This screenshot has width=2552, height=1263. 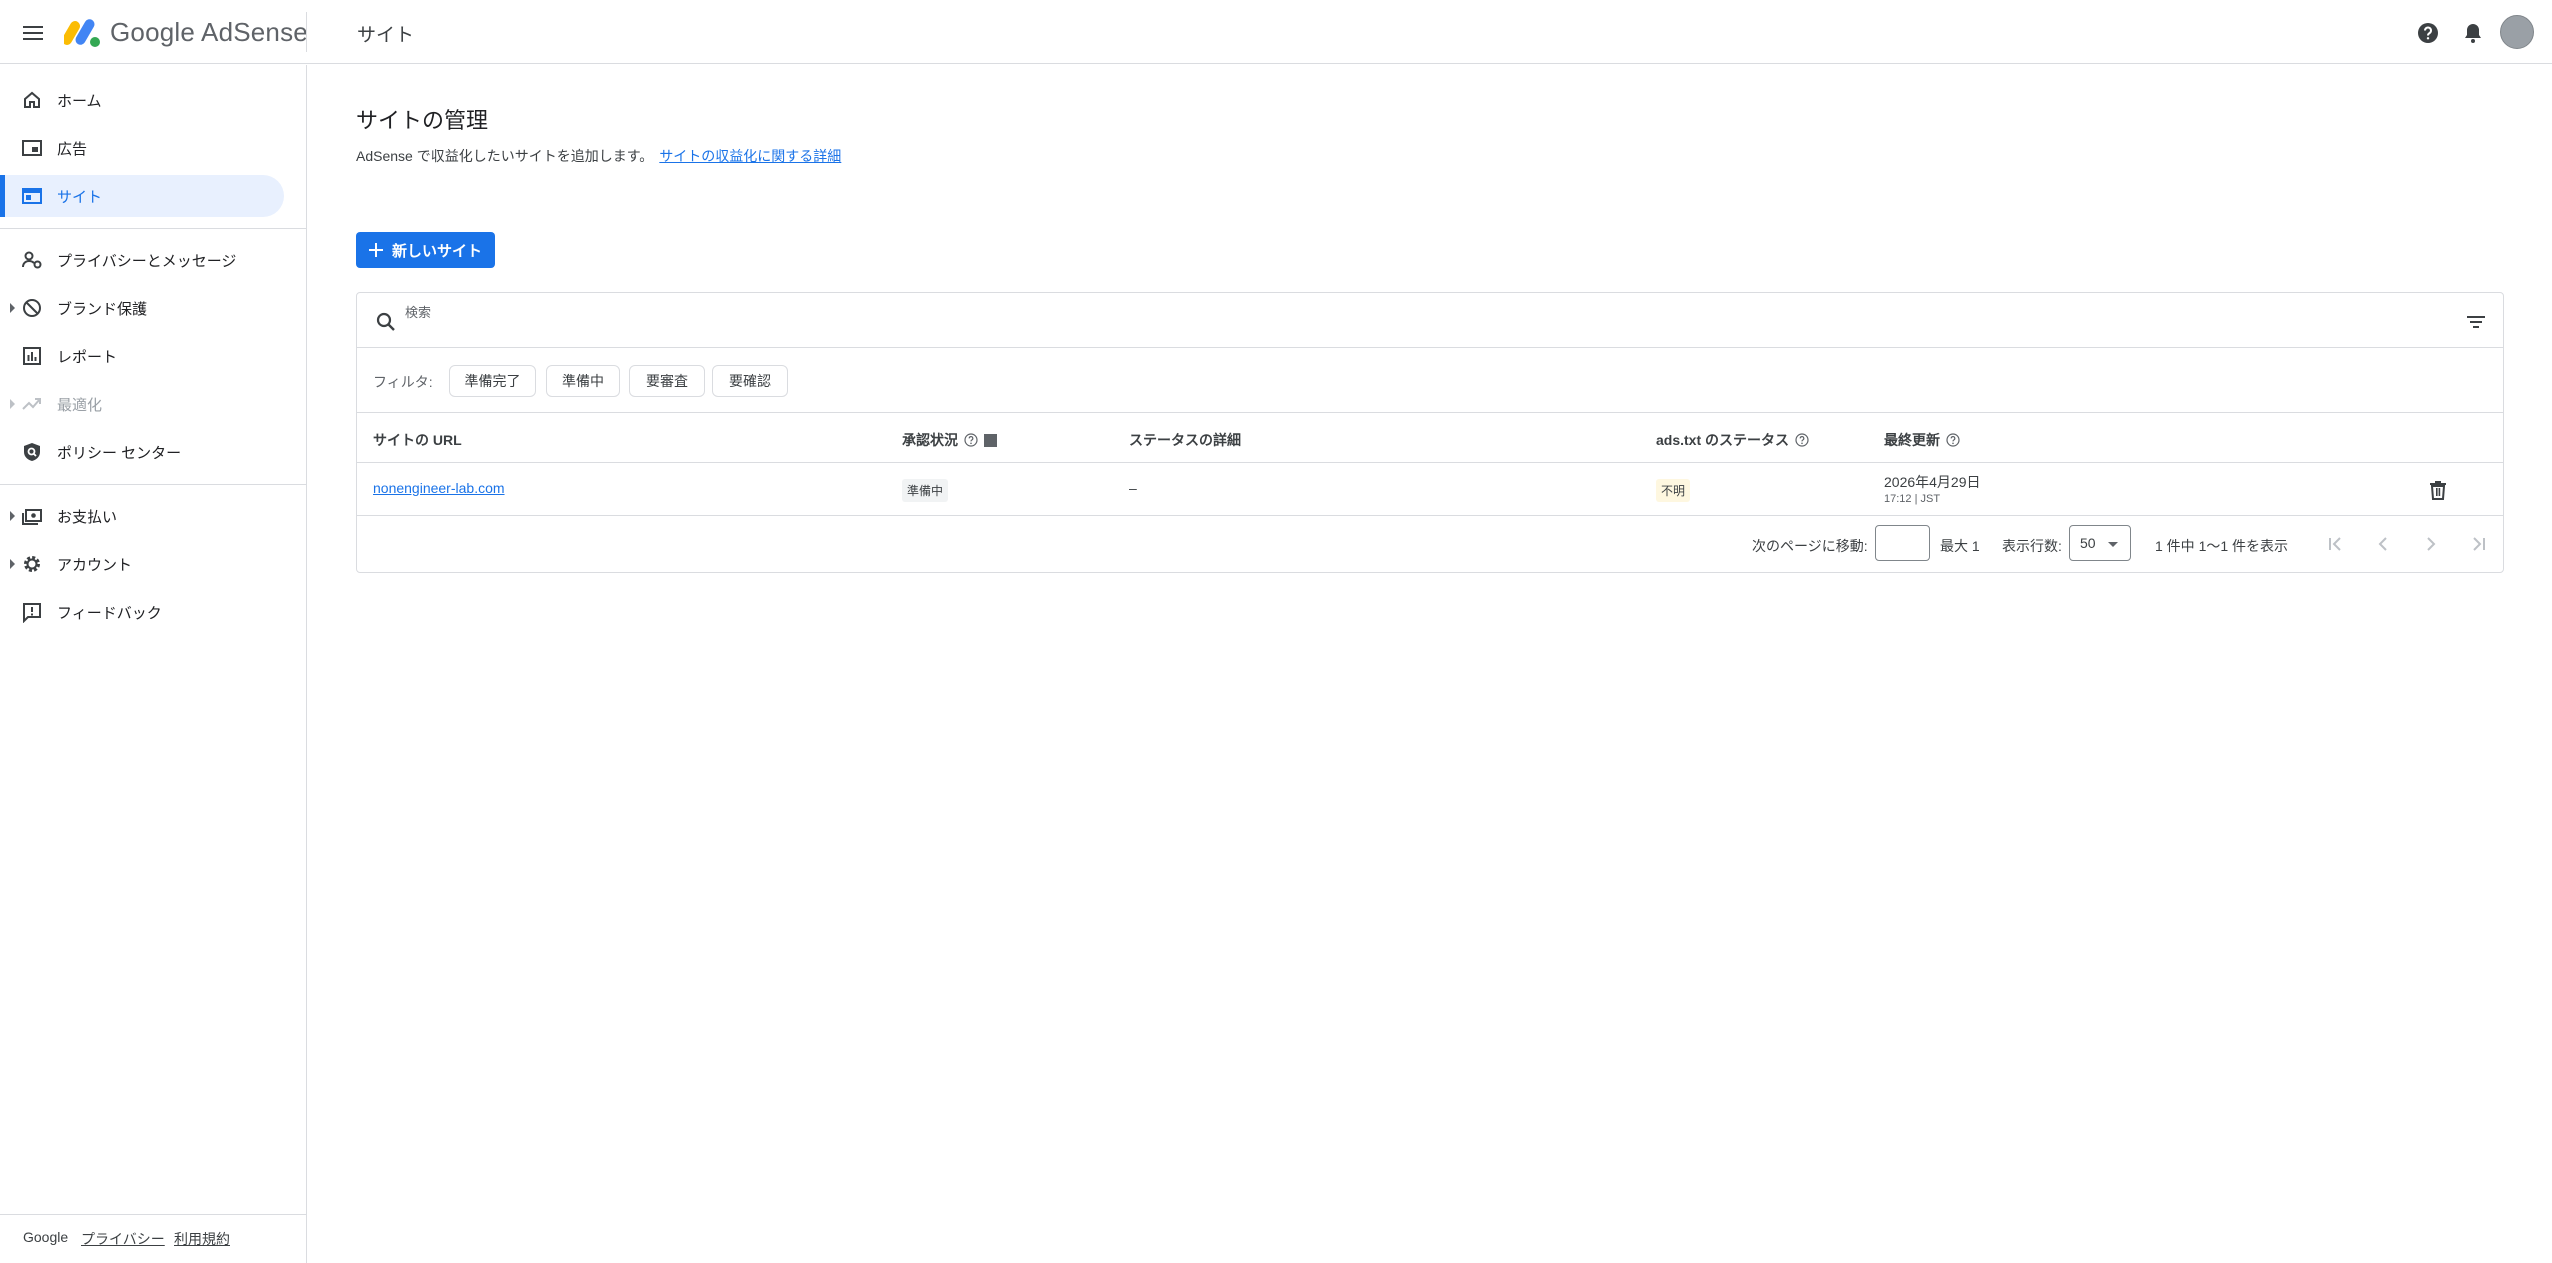 I want to click on reports-icon, so click(x=32, y=356).